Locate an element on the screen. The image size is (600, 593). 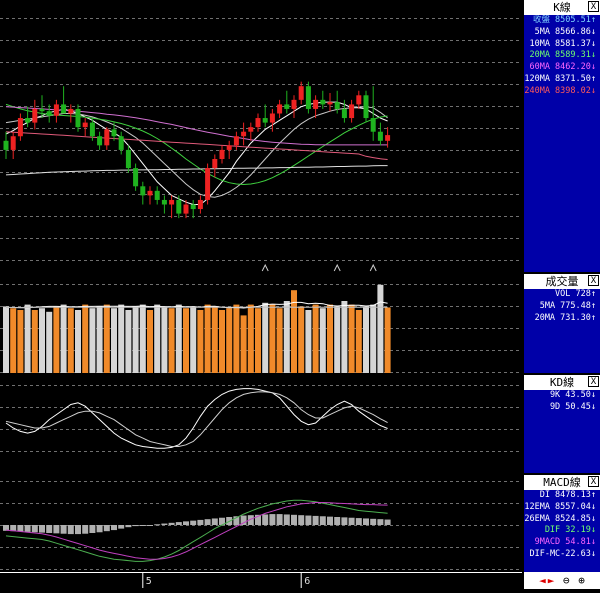
scroll-left-icon: ◄ is located at coordinates (542, 580).